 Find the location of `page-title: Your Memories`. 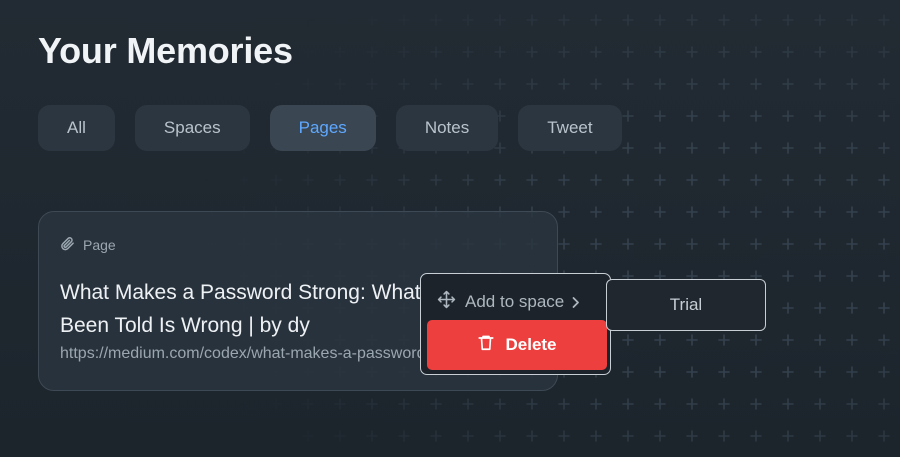

page-title: Your Memories is located at coordinates (165, 50).